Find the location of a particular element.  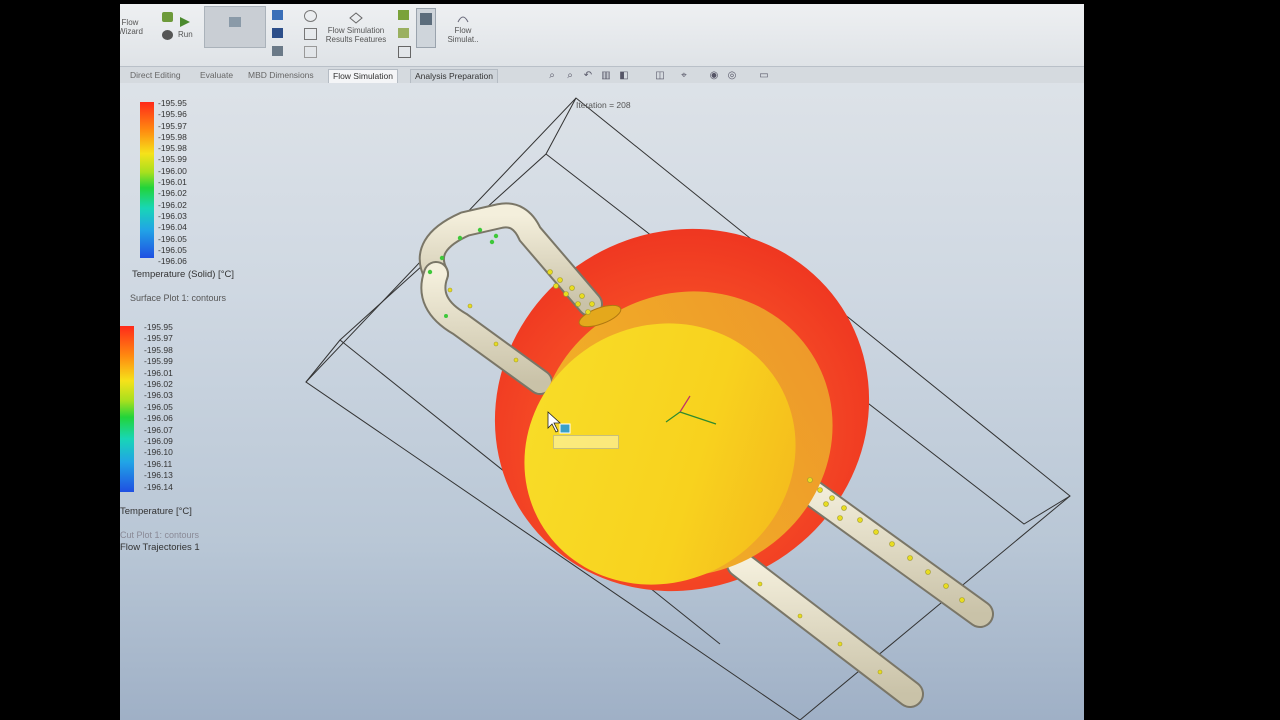

legend-tick-label: -196.07 is located at coordinates (158, 429).